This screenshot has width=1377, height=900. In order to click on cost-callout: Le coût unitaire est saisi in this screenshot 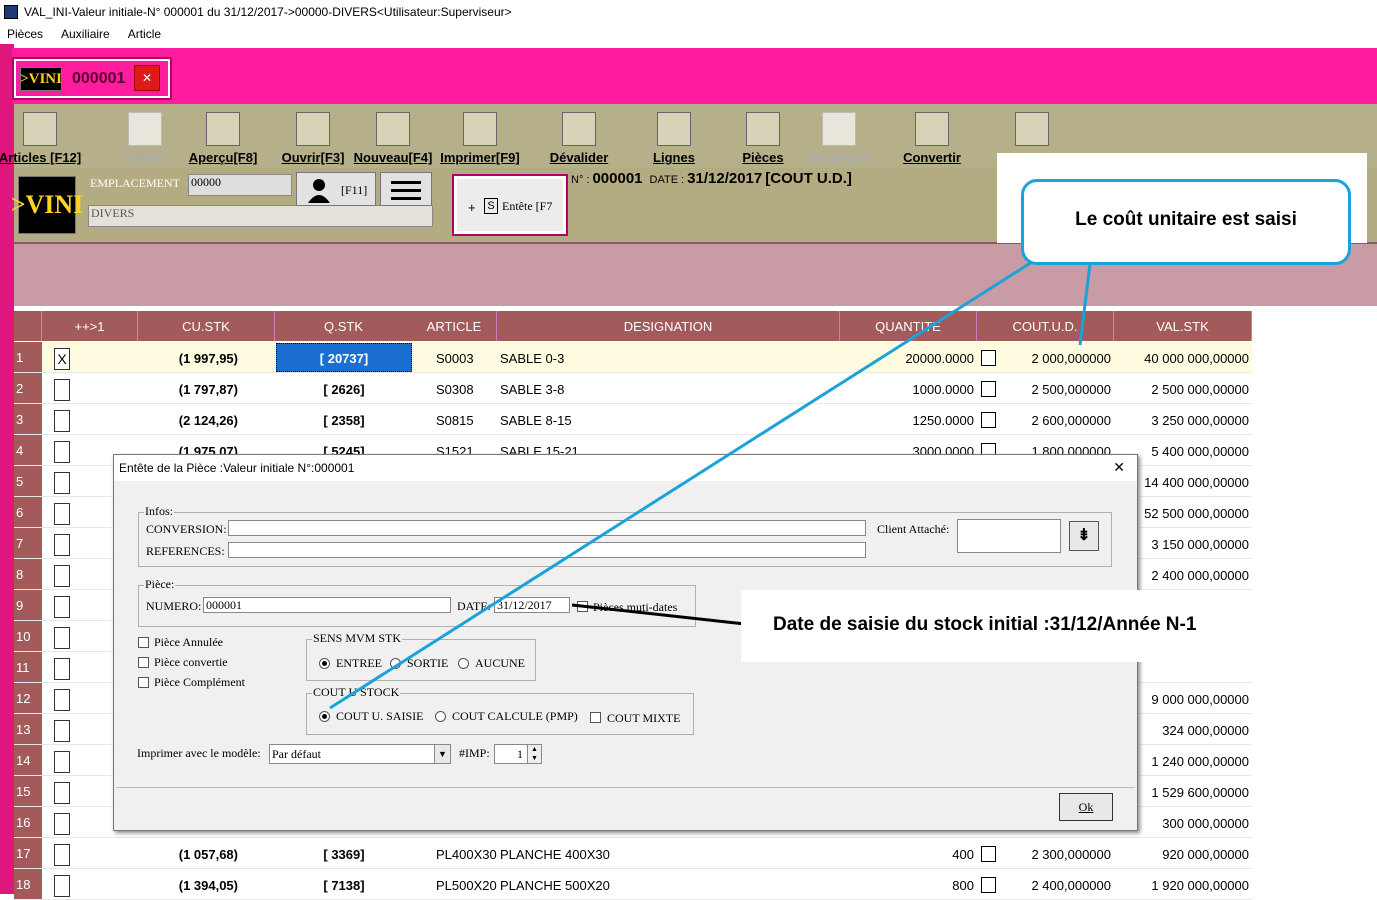, I will do `click(1186, 219)`.